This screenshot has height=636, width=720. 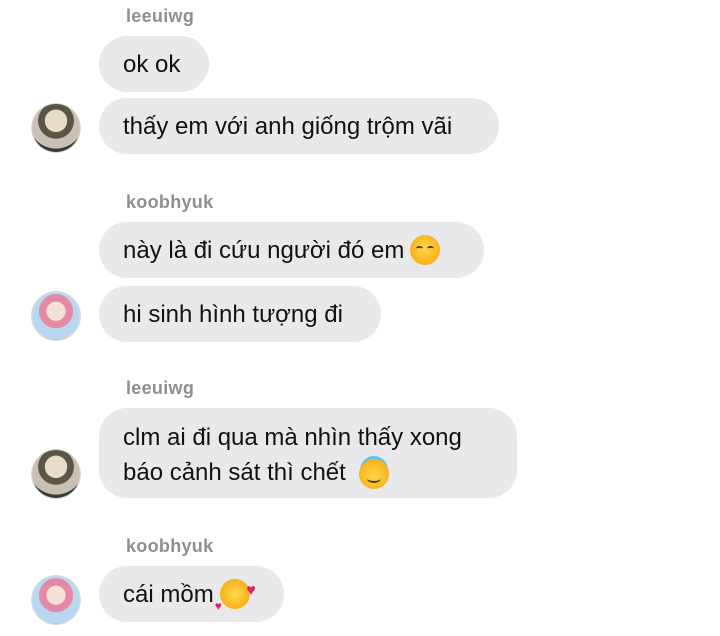 I want to click on message-bubble: hi sinh hình tượng đi, so click(x=240, y=314).